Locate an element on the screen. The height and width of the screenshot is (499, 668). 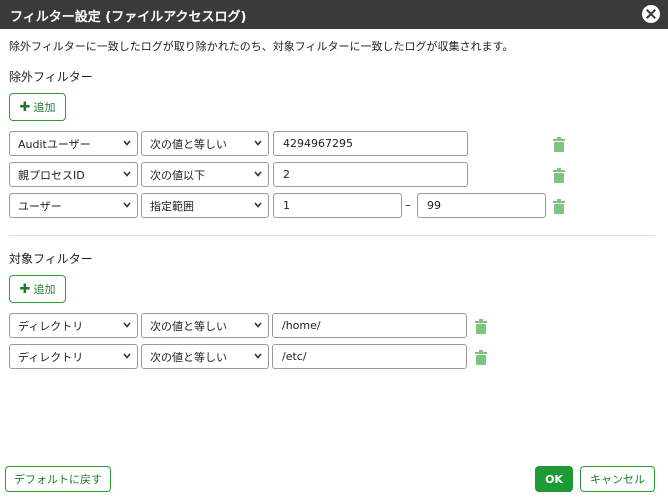
exclude-filter-title: 除外フィルター is located at coordinates (51, 77).